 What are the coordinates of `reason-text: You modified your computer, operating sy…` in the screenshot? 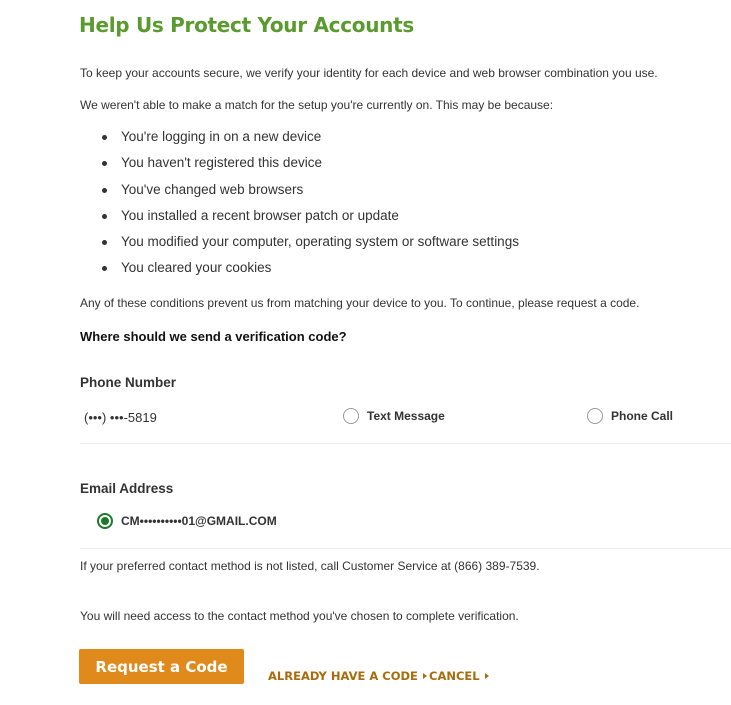 It's located at (320, 242).